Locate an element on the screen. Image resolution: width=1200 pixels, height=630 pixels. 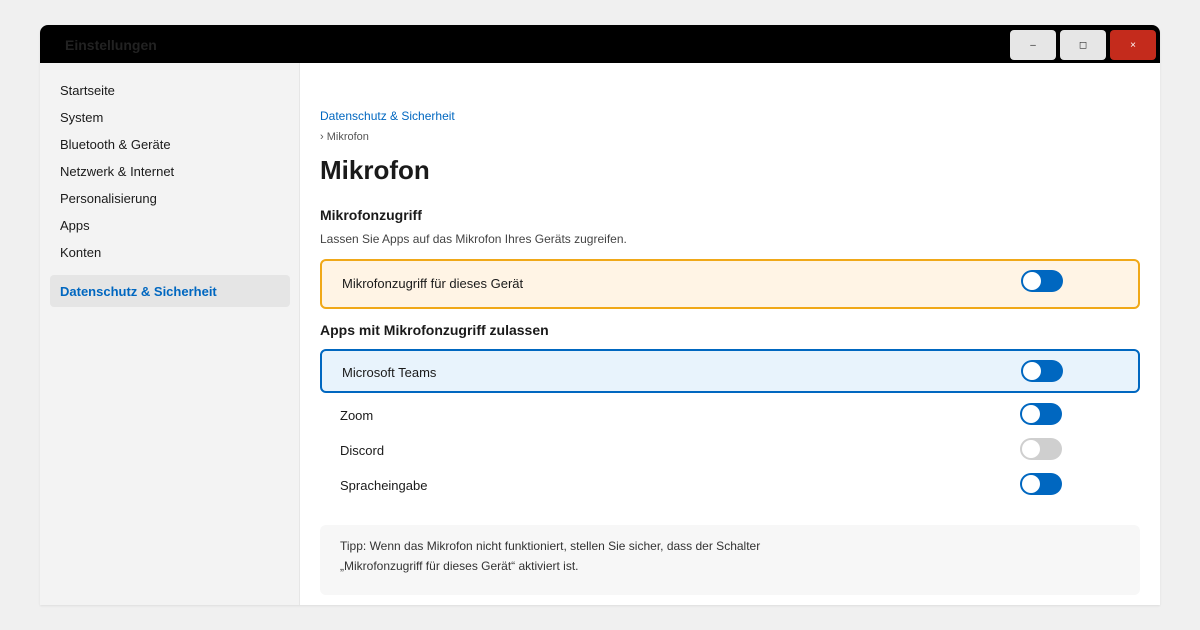
app-name-zoom: Zoom is located at coordinates (357, 415).